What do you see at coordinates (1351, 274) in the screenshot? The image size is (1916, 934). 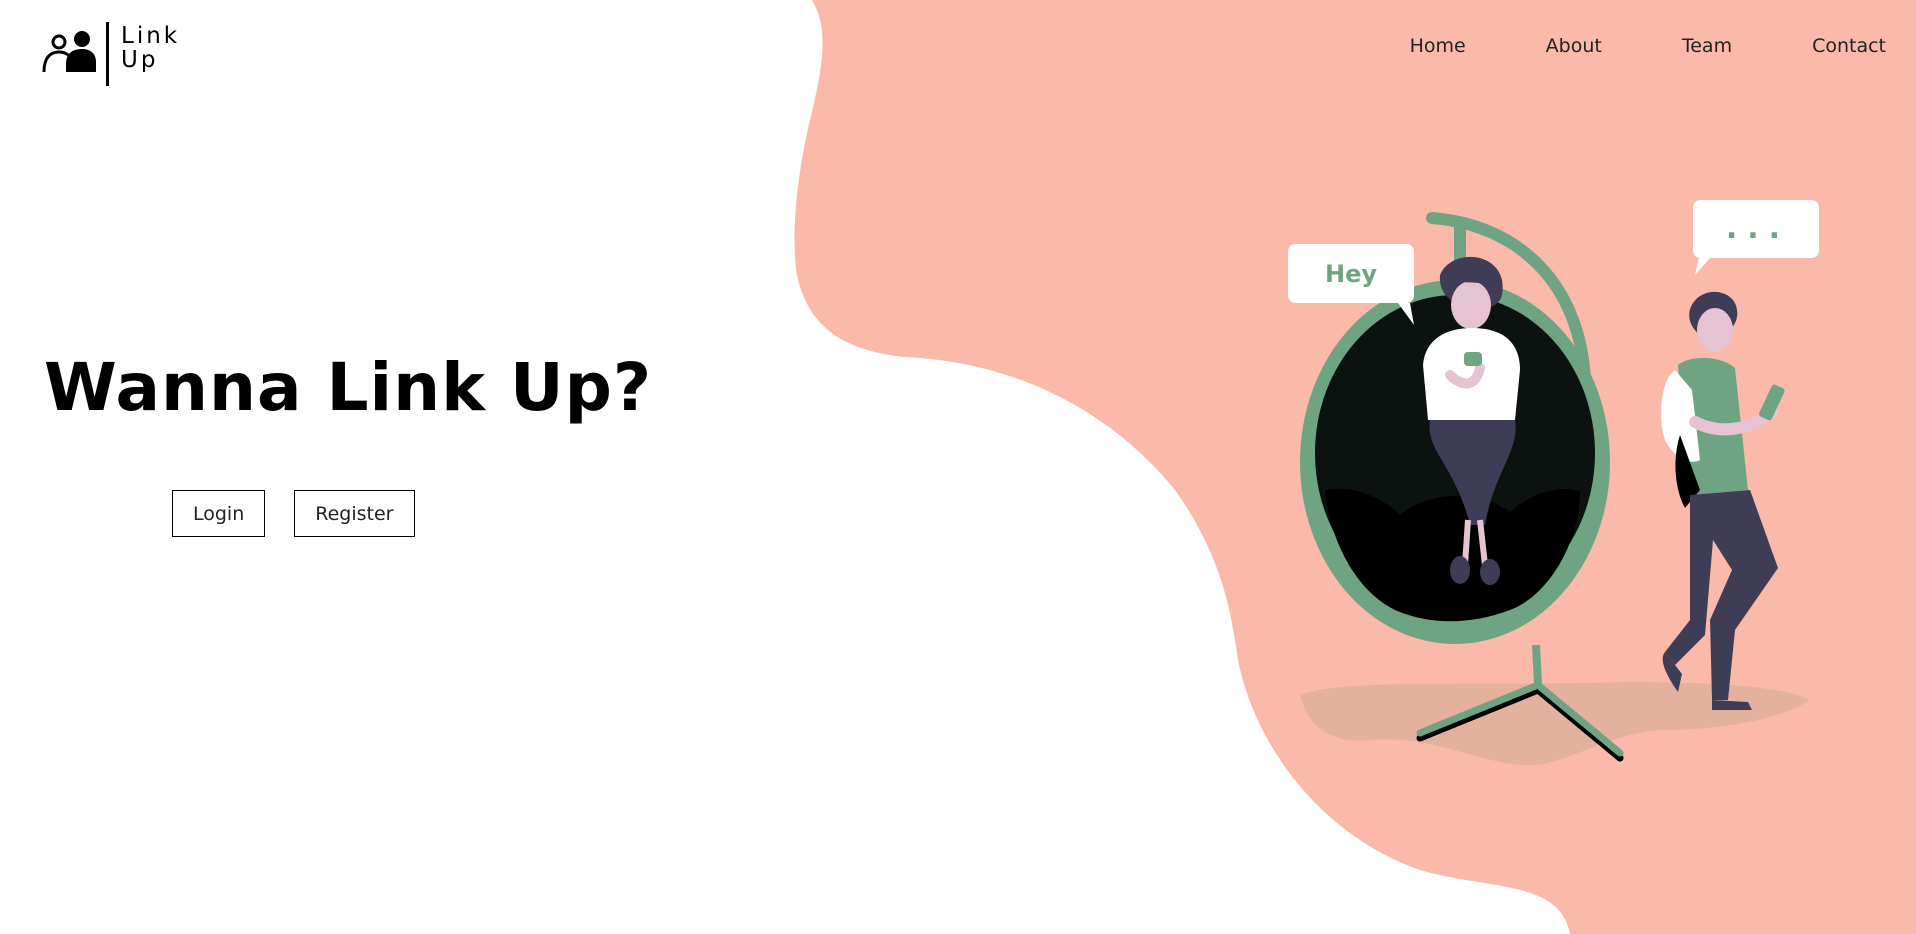 I see `hey-bubble-text: Hey` at bounding box center [1351, 274].